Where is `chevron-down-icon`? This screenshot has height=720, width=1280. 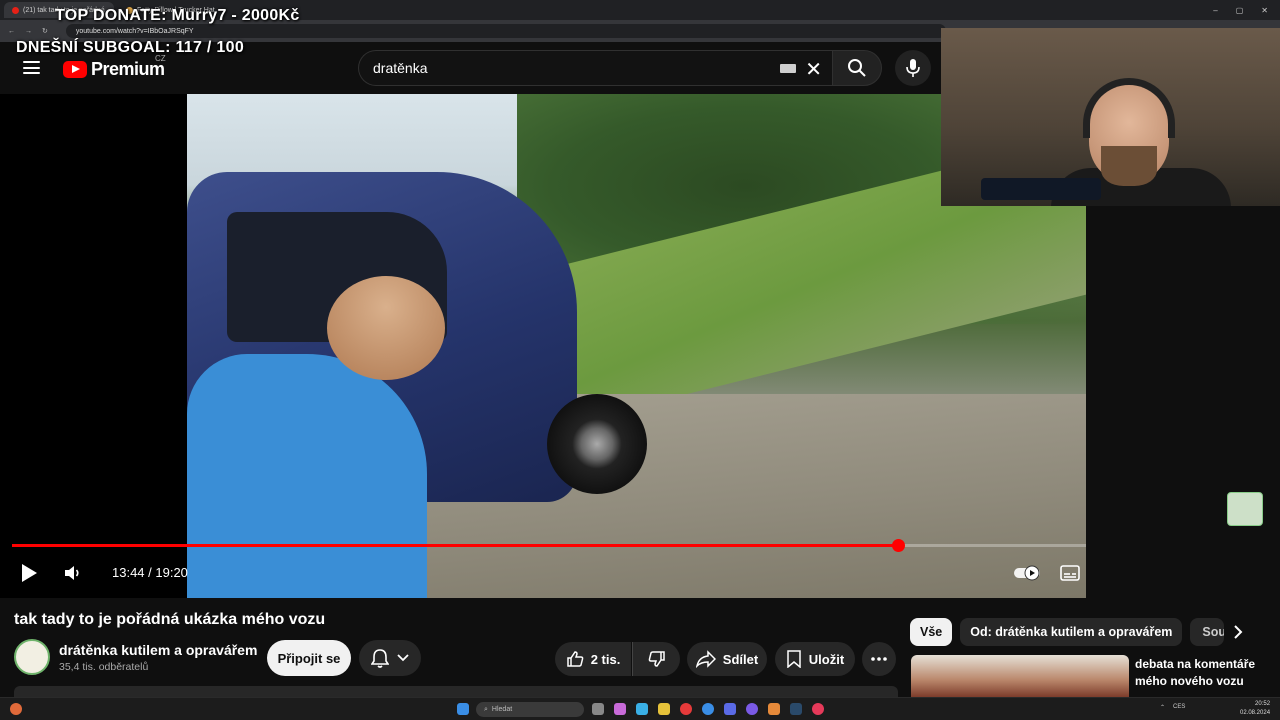
chevron-down-icon is located at coordinates (403, 658).